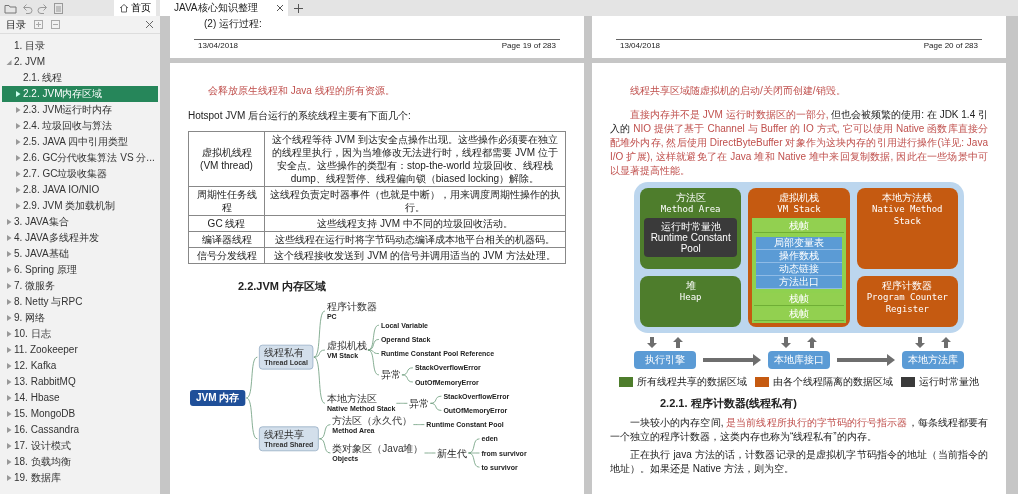  Describe the element at coordinates (799, 429) in the screenshot. I see `paragraph: 一块较小的内存空间, 是当前线程所执行的字节码的行号指示器，每条线程都要有一个独立的程序计数器，这类内存也称为“线程私有”的内存。` at that location.